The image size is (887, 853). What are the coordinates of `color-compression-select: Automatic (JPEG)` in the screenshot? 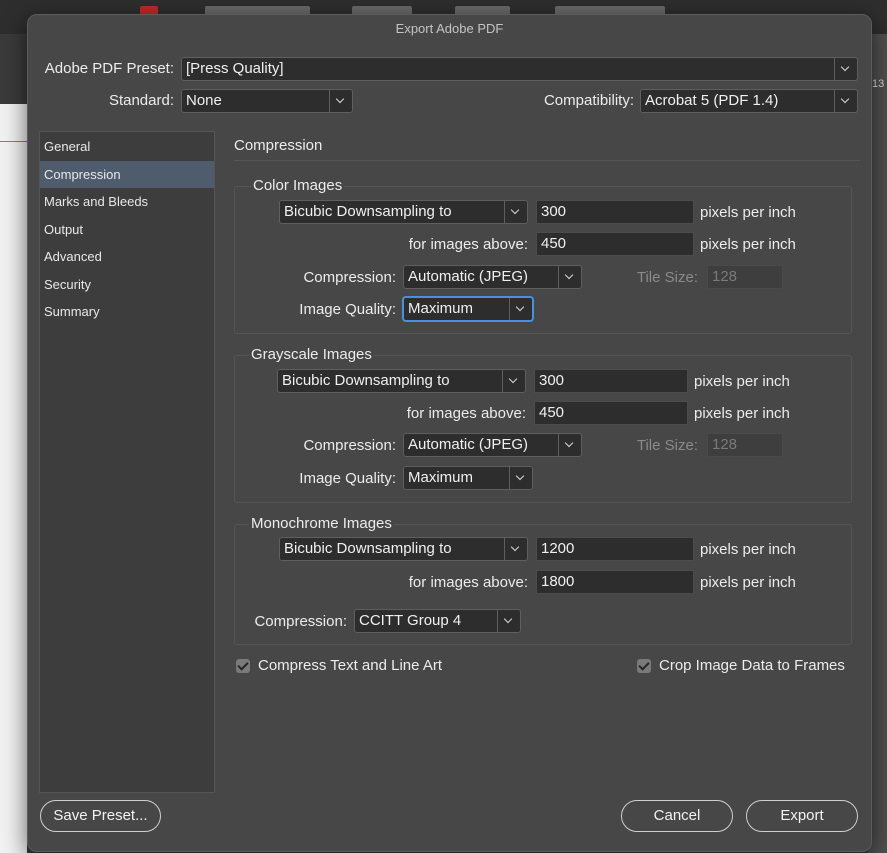 It's located at (492, 277).